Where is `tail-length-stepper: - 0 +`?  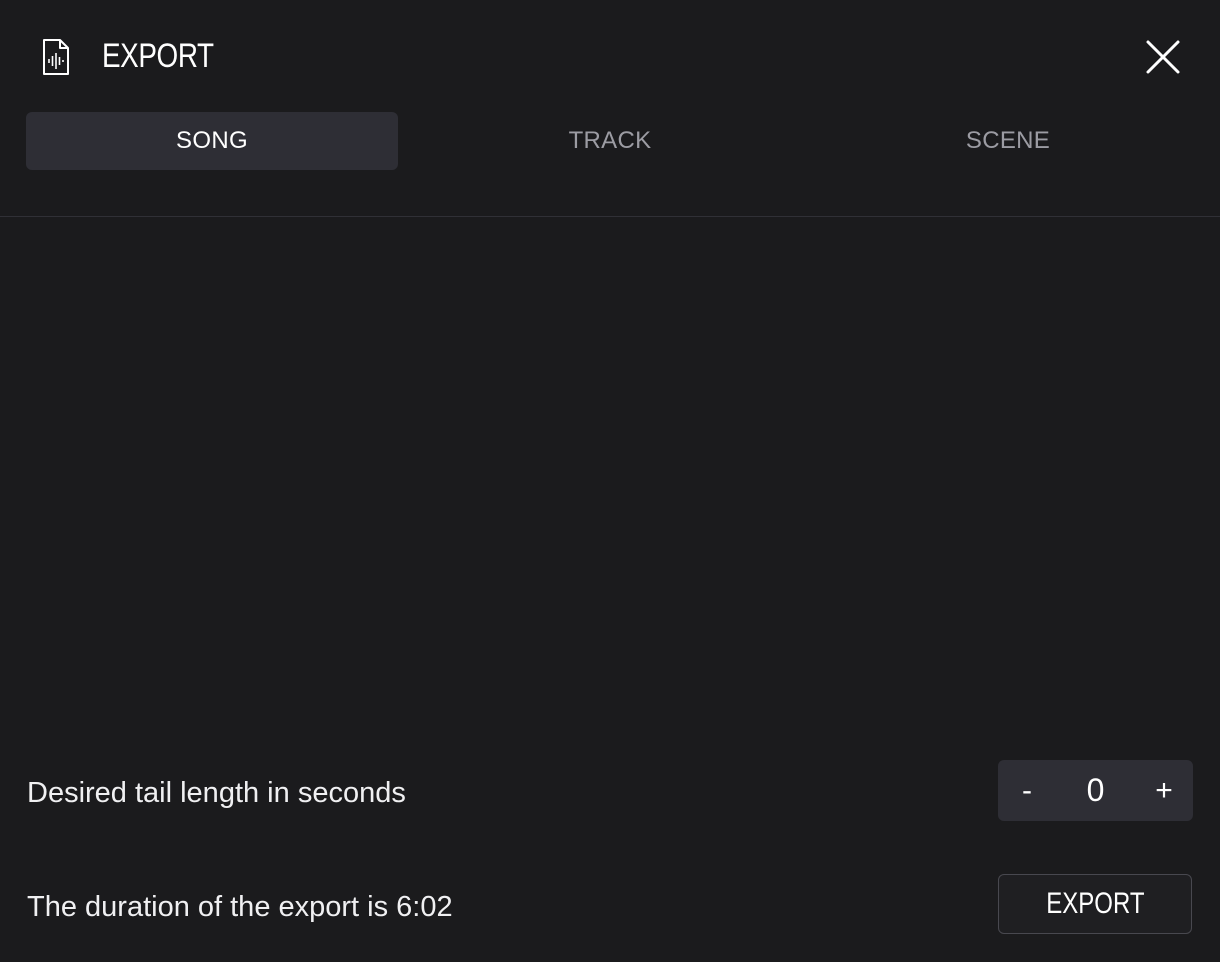 tail-length-stepper: - 0 + is located at coordinates (1095, 790).